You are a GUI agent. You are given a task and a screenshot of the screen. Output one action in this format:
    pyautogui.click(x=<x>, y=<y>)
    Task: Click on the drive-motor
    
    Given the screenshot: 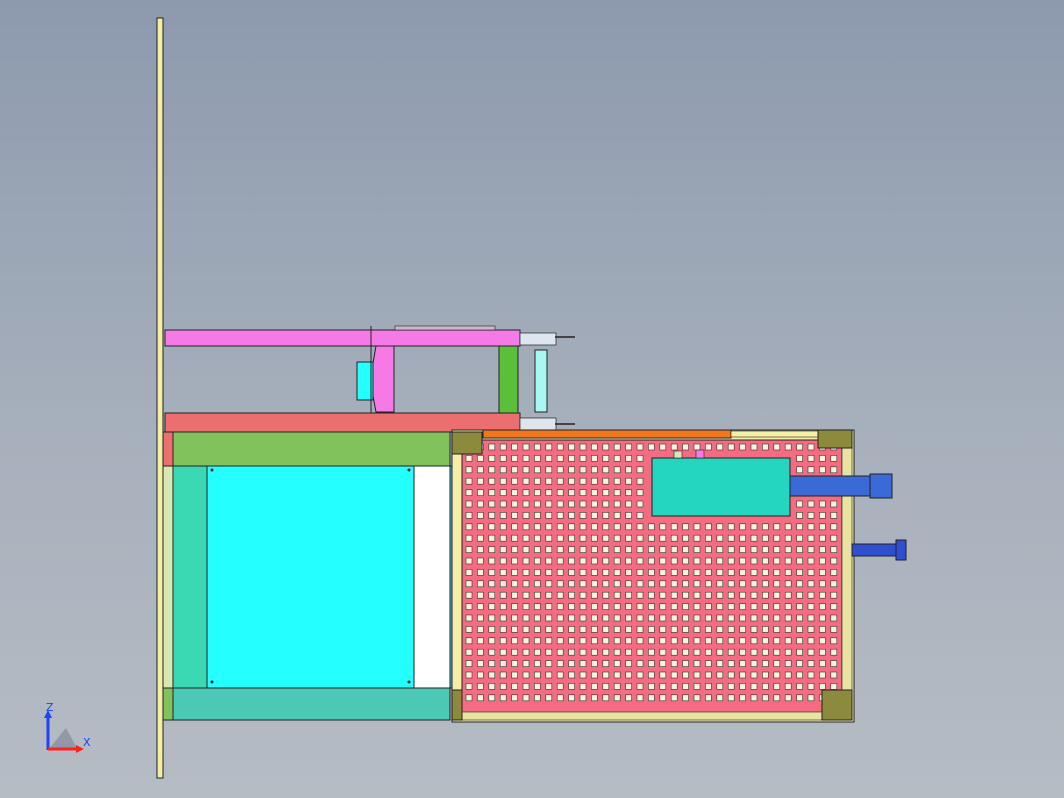 What is the action you would take?
    pyautogui.click(x=772, y=483)
    